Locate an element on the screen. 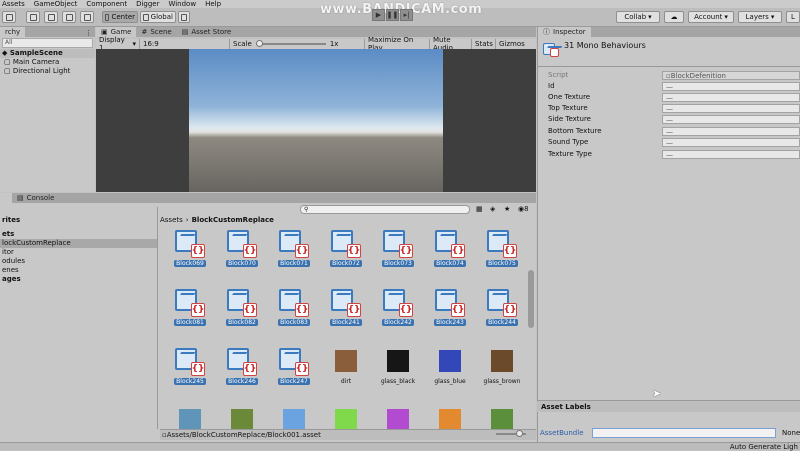 Image resolution: width=800 pixels, height=451 pixels. icon-size-slider is located at coordinates (511, 433).